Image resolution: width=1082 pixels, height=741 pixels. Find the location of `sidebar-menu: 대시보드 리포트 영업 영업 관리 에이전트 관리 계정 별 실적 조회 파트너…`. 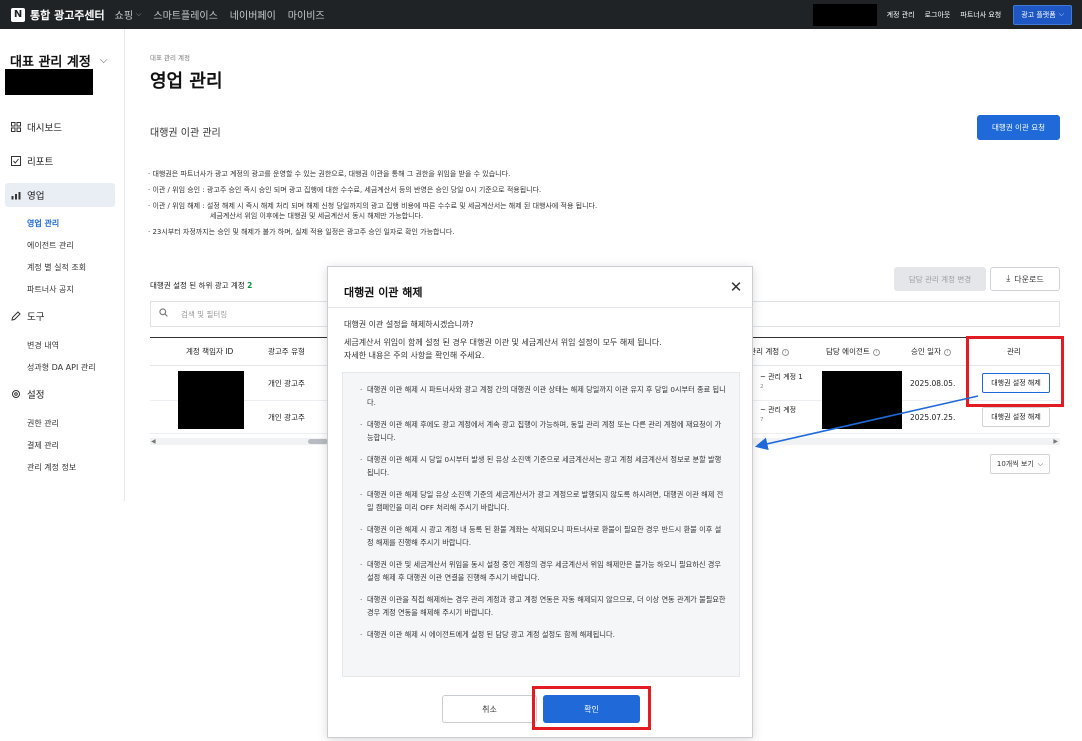

sidebar-menu: 대시보드 리포트 영업 영업 관리 에이전트 관리 계정 별 실적 조회 파트너… is located at coordinates (62, 296).